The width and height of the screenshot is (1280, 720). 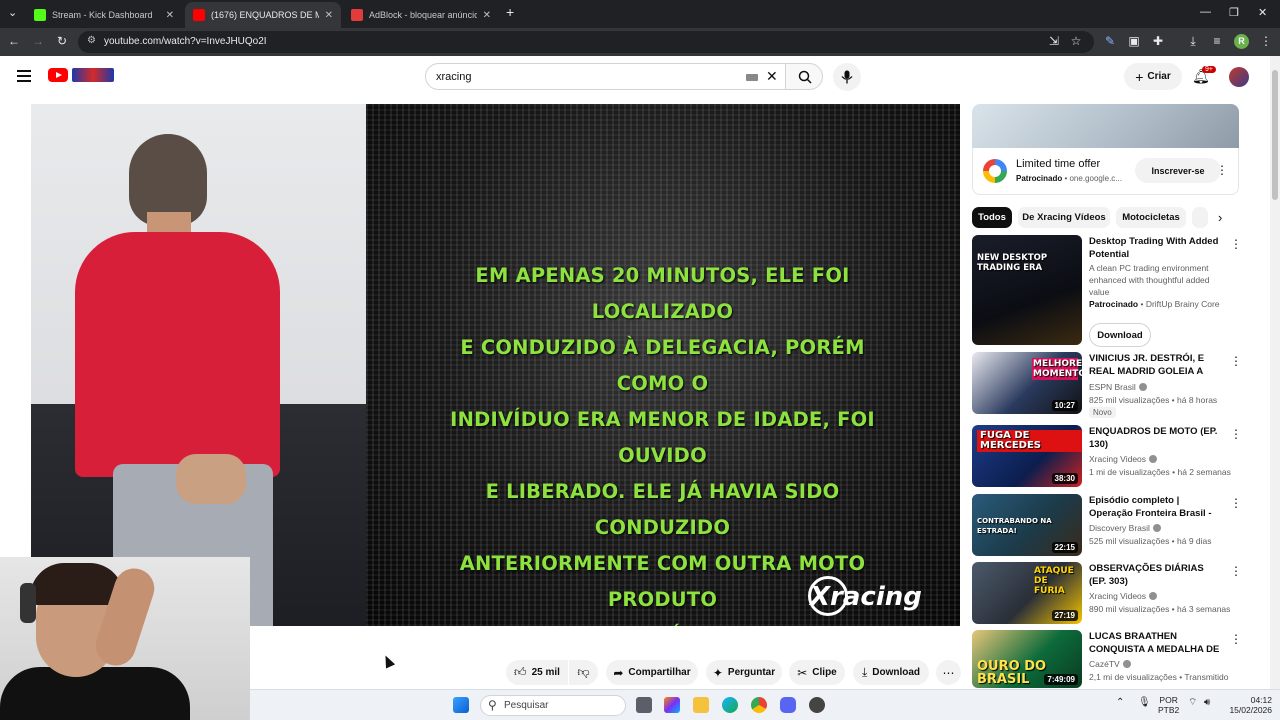 I want to click on clip-button: ✂ Clipe, so click(x=817, y=672).